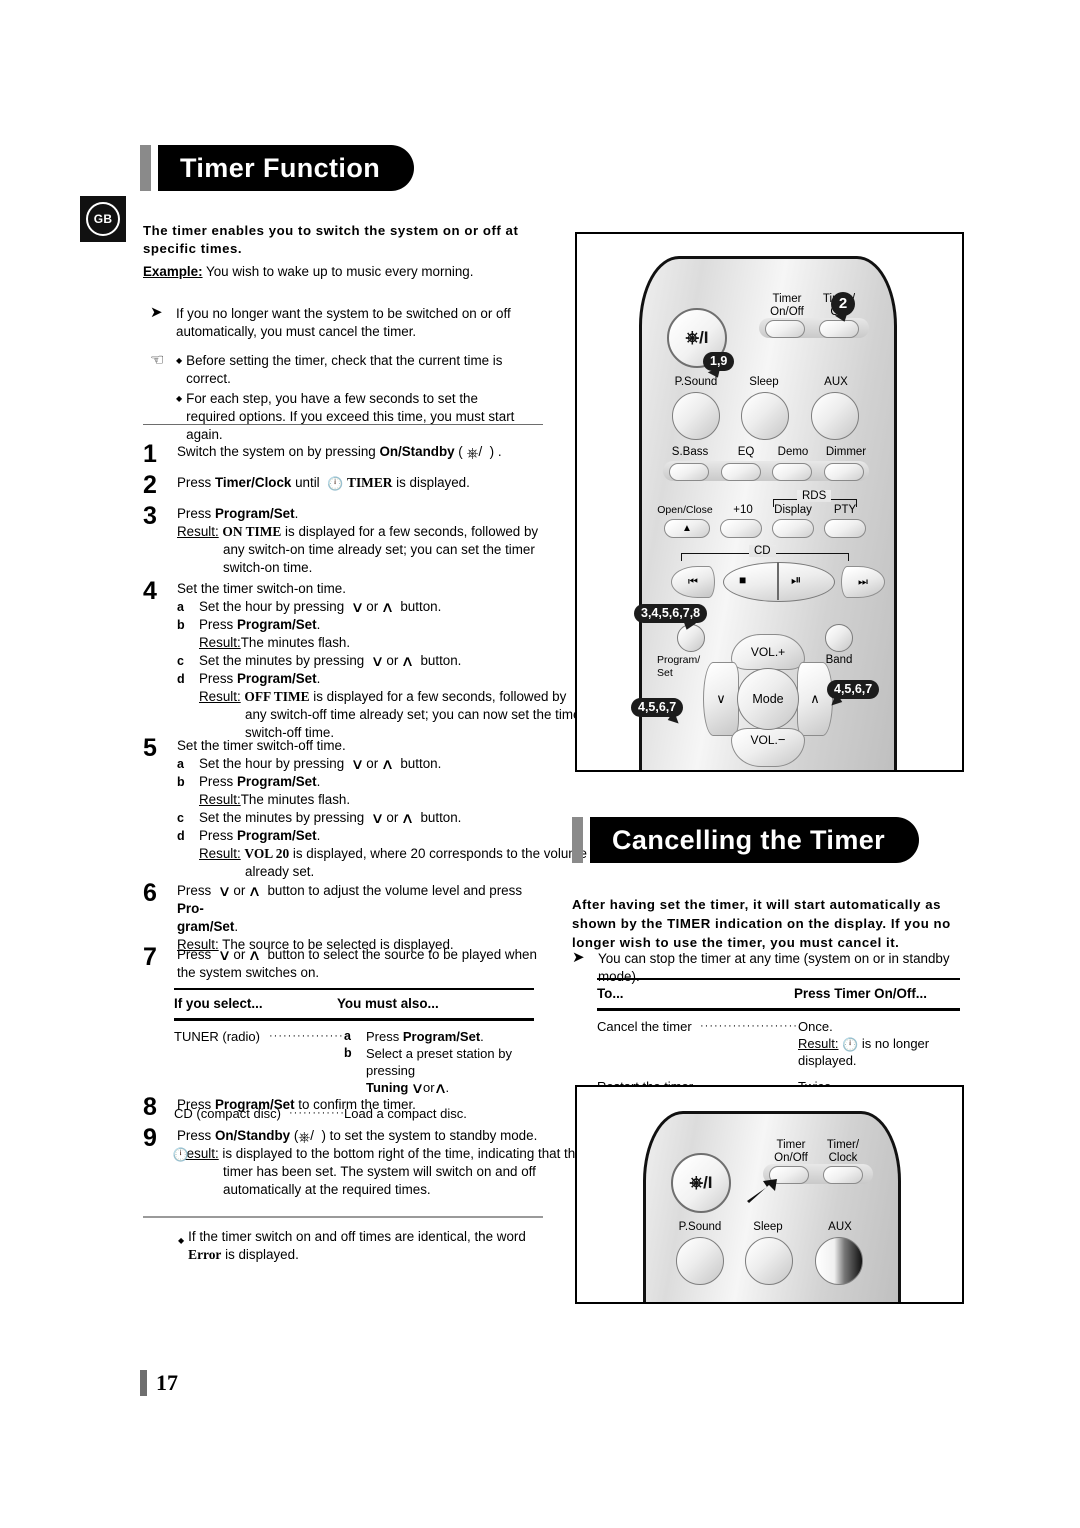 The height and width of the screenshot is (1528, 1080). Describe the element at coordinates (335, 483) in the screenshot. I see `clock-icon: 🕛` at that location.